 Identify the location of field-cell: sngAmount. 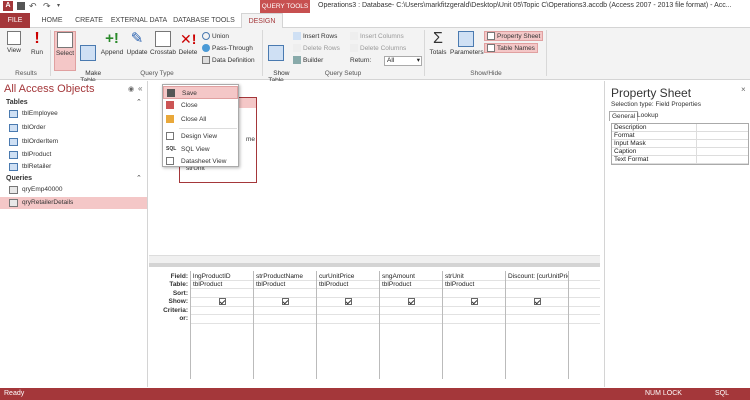
(412, 276).